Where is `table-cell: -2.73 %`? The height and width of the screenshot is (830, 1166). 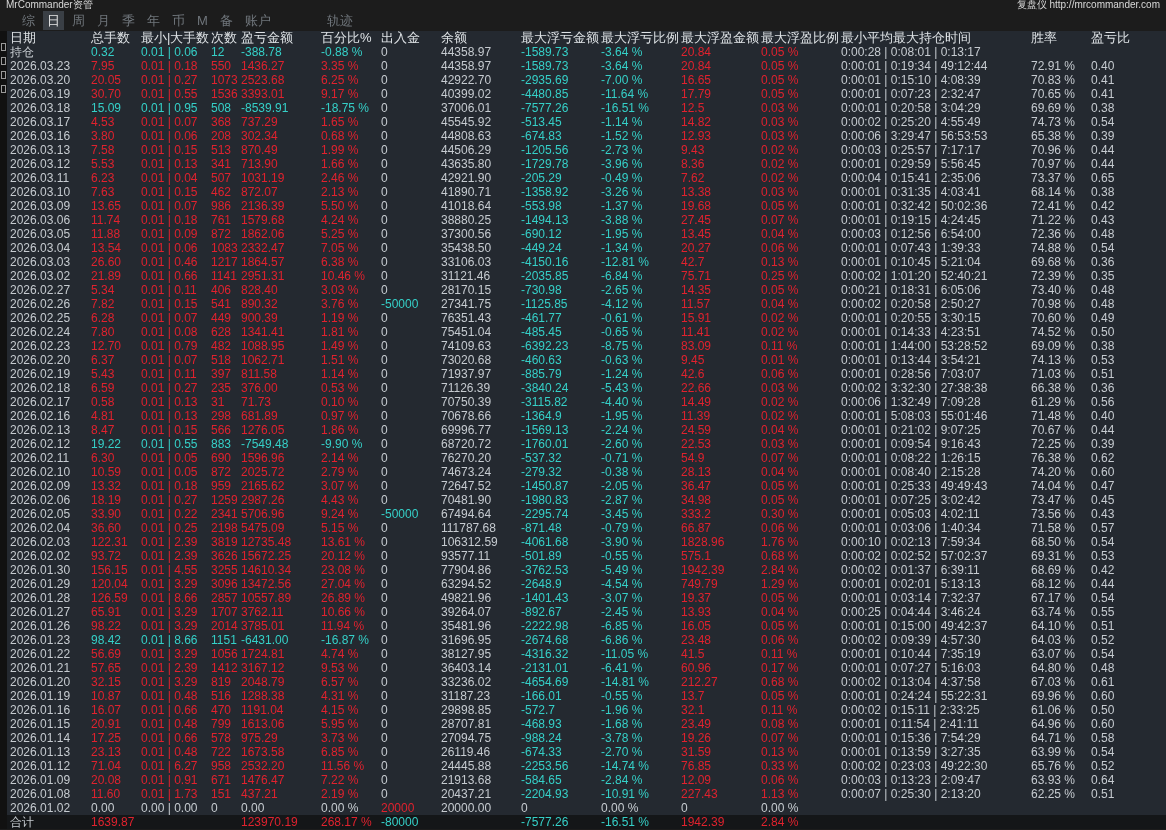
table-cell: -2.73 % is located at coordinates (638, 150).